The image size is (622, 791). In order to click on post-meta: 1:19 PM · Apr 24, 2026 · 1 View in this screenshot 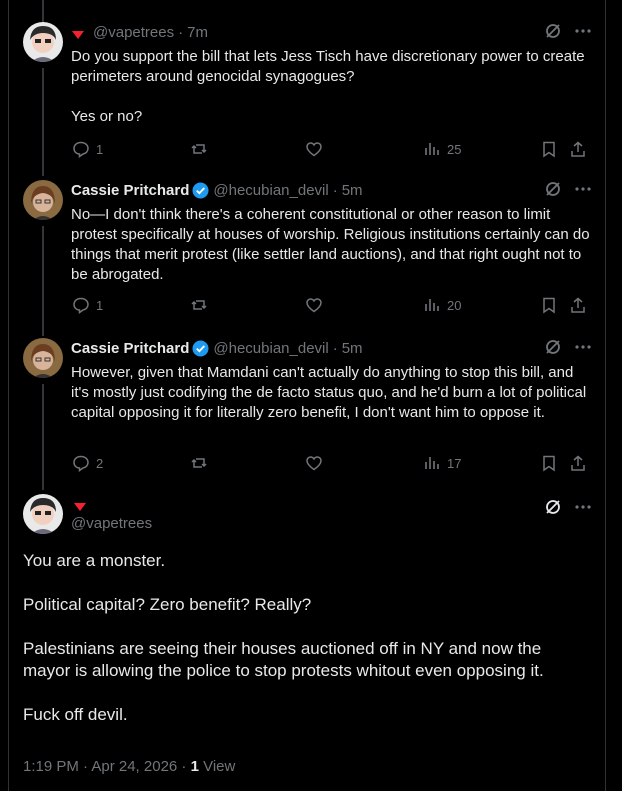, I will do `click(129, 766)`.